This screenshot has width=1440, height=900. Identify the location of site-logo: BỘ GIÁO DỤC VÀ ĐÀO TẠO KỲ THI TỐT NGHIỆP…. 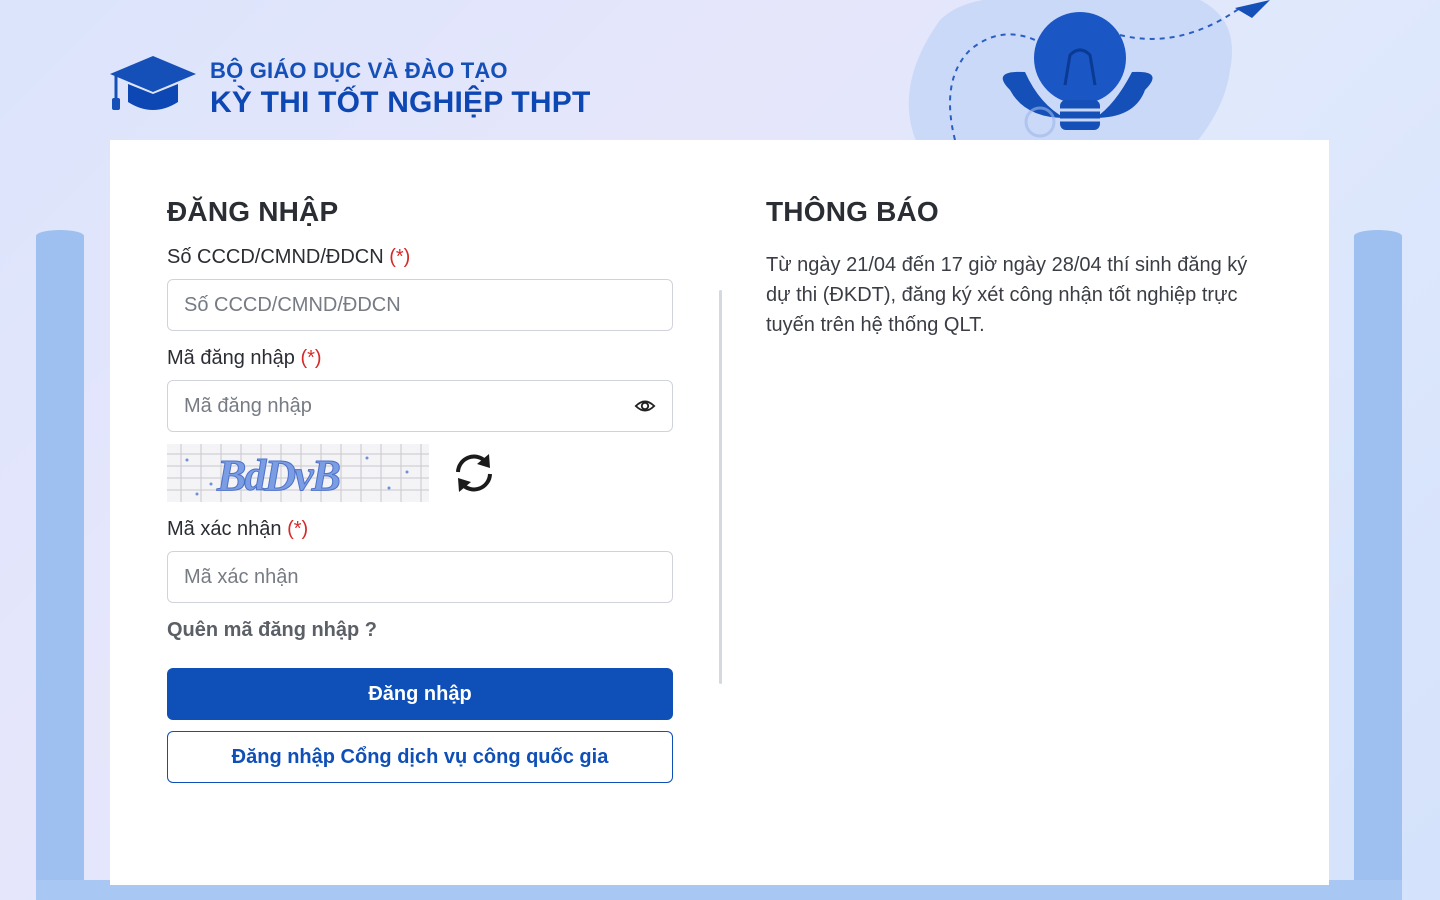
(349, 89).